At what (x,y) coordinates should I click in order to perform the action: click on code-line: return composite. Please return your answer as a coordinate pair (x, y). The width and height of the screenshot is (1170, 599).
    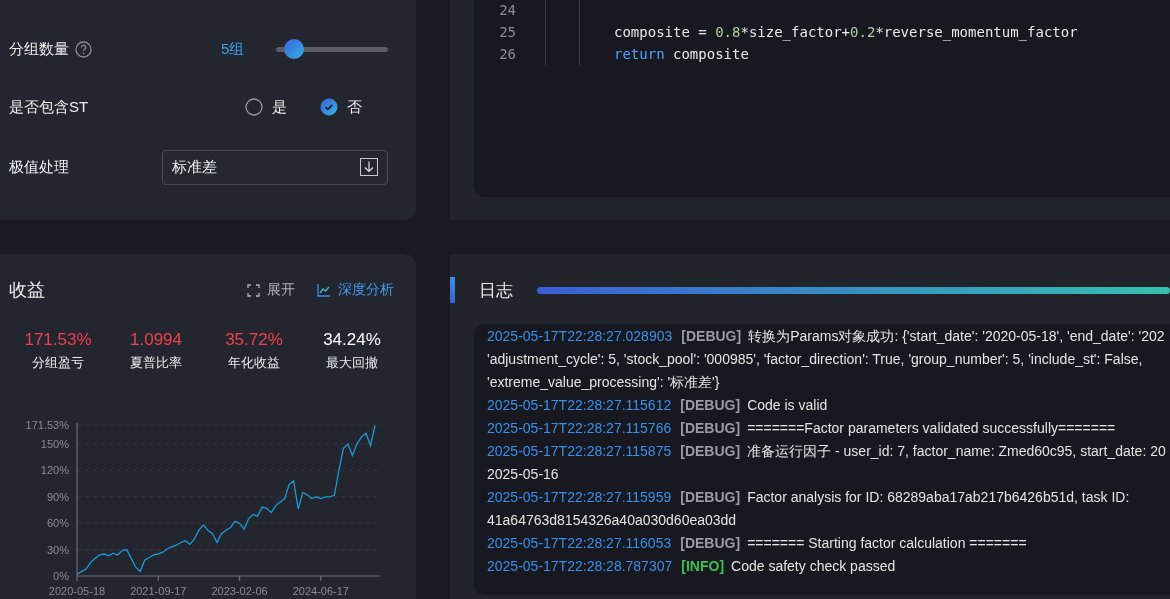
    Looking at the image, I should click on (681, 54).